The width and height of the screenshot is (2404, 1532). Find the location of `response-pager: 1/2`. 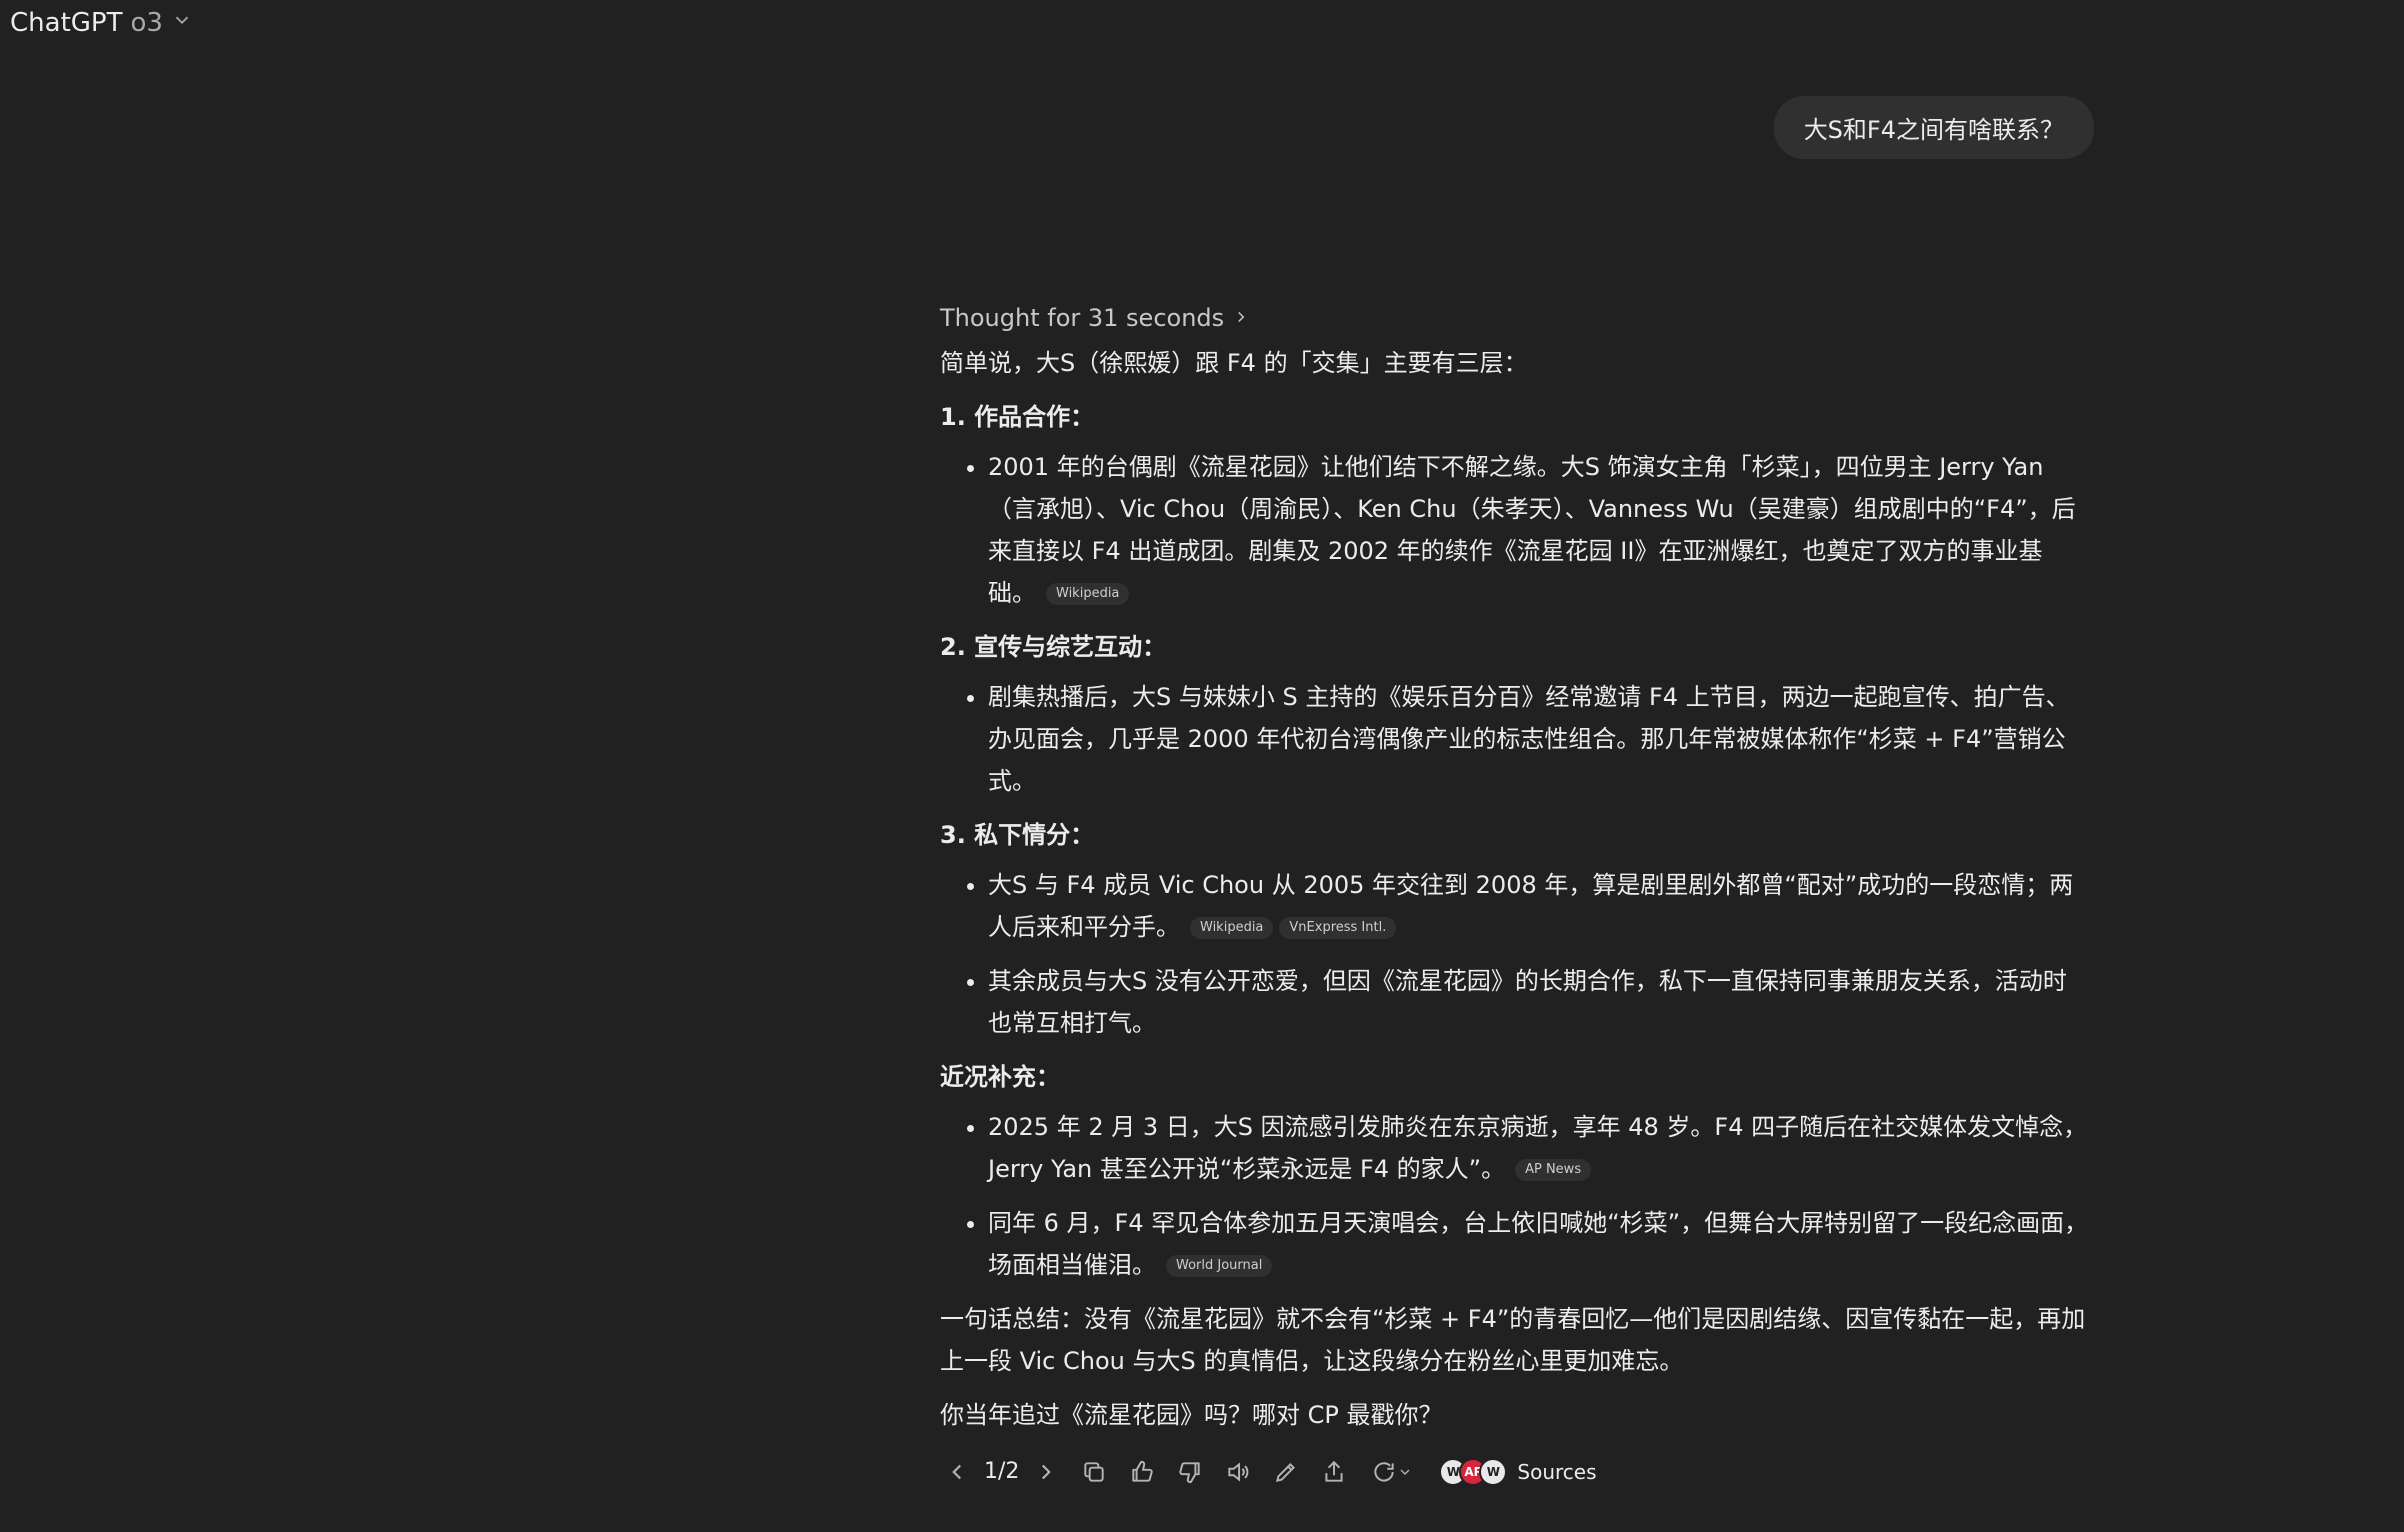

response-pager: 1/2 is located at coordinates (1001, 1472).